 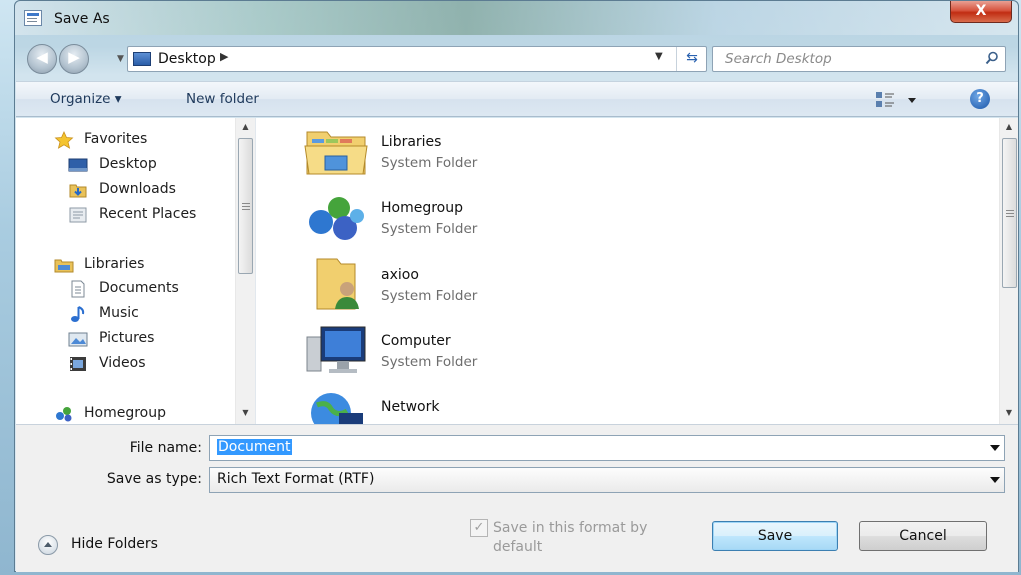 What do you see at coordinates (422, 208) in the screenshot?
I see `file-name: Homegroup` at bounding box center [422, 208].